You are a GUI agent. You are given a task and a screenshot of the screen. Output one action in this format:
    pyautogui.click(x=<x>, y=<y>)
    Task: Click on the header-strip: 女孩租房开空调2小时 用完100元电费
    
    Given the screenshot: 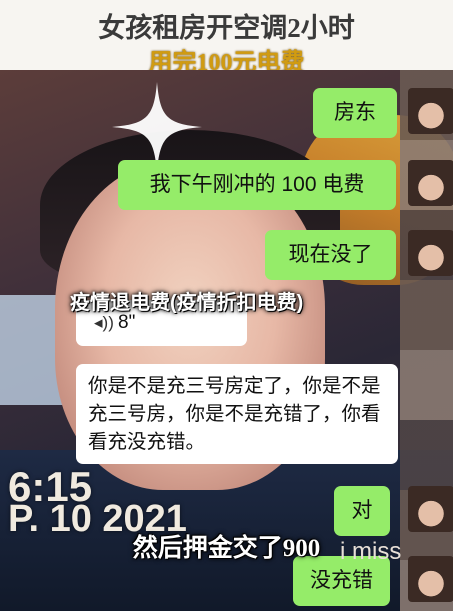 What is the action you would take?
    pyautogui.click(x=226, y=38)
    